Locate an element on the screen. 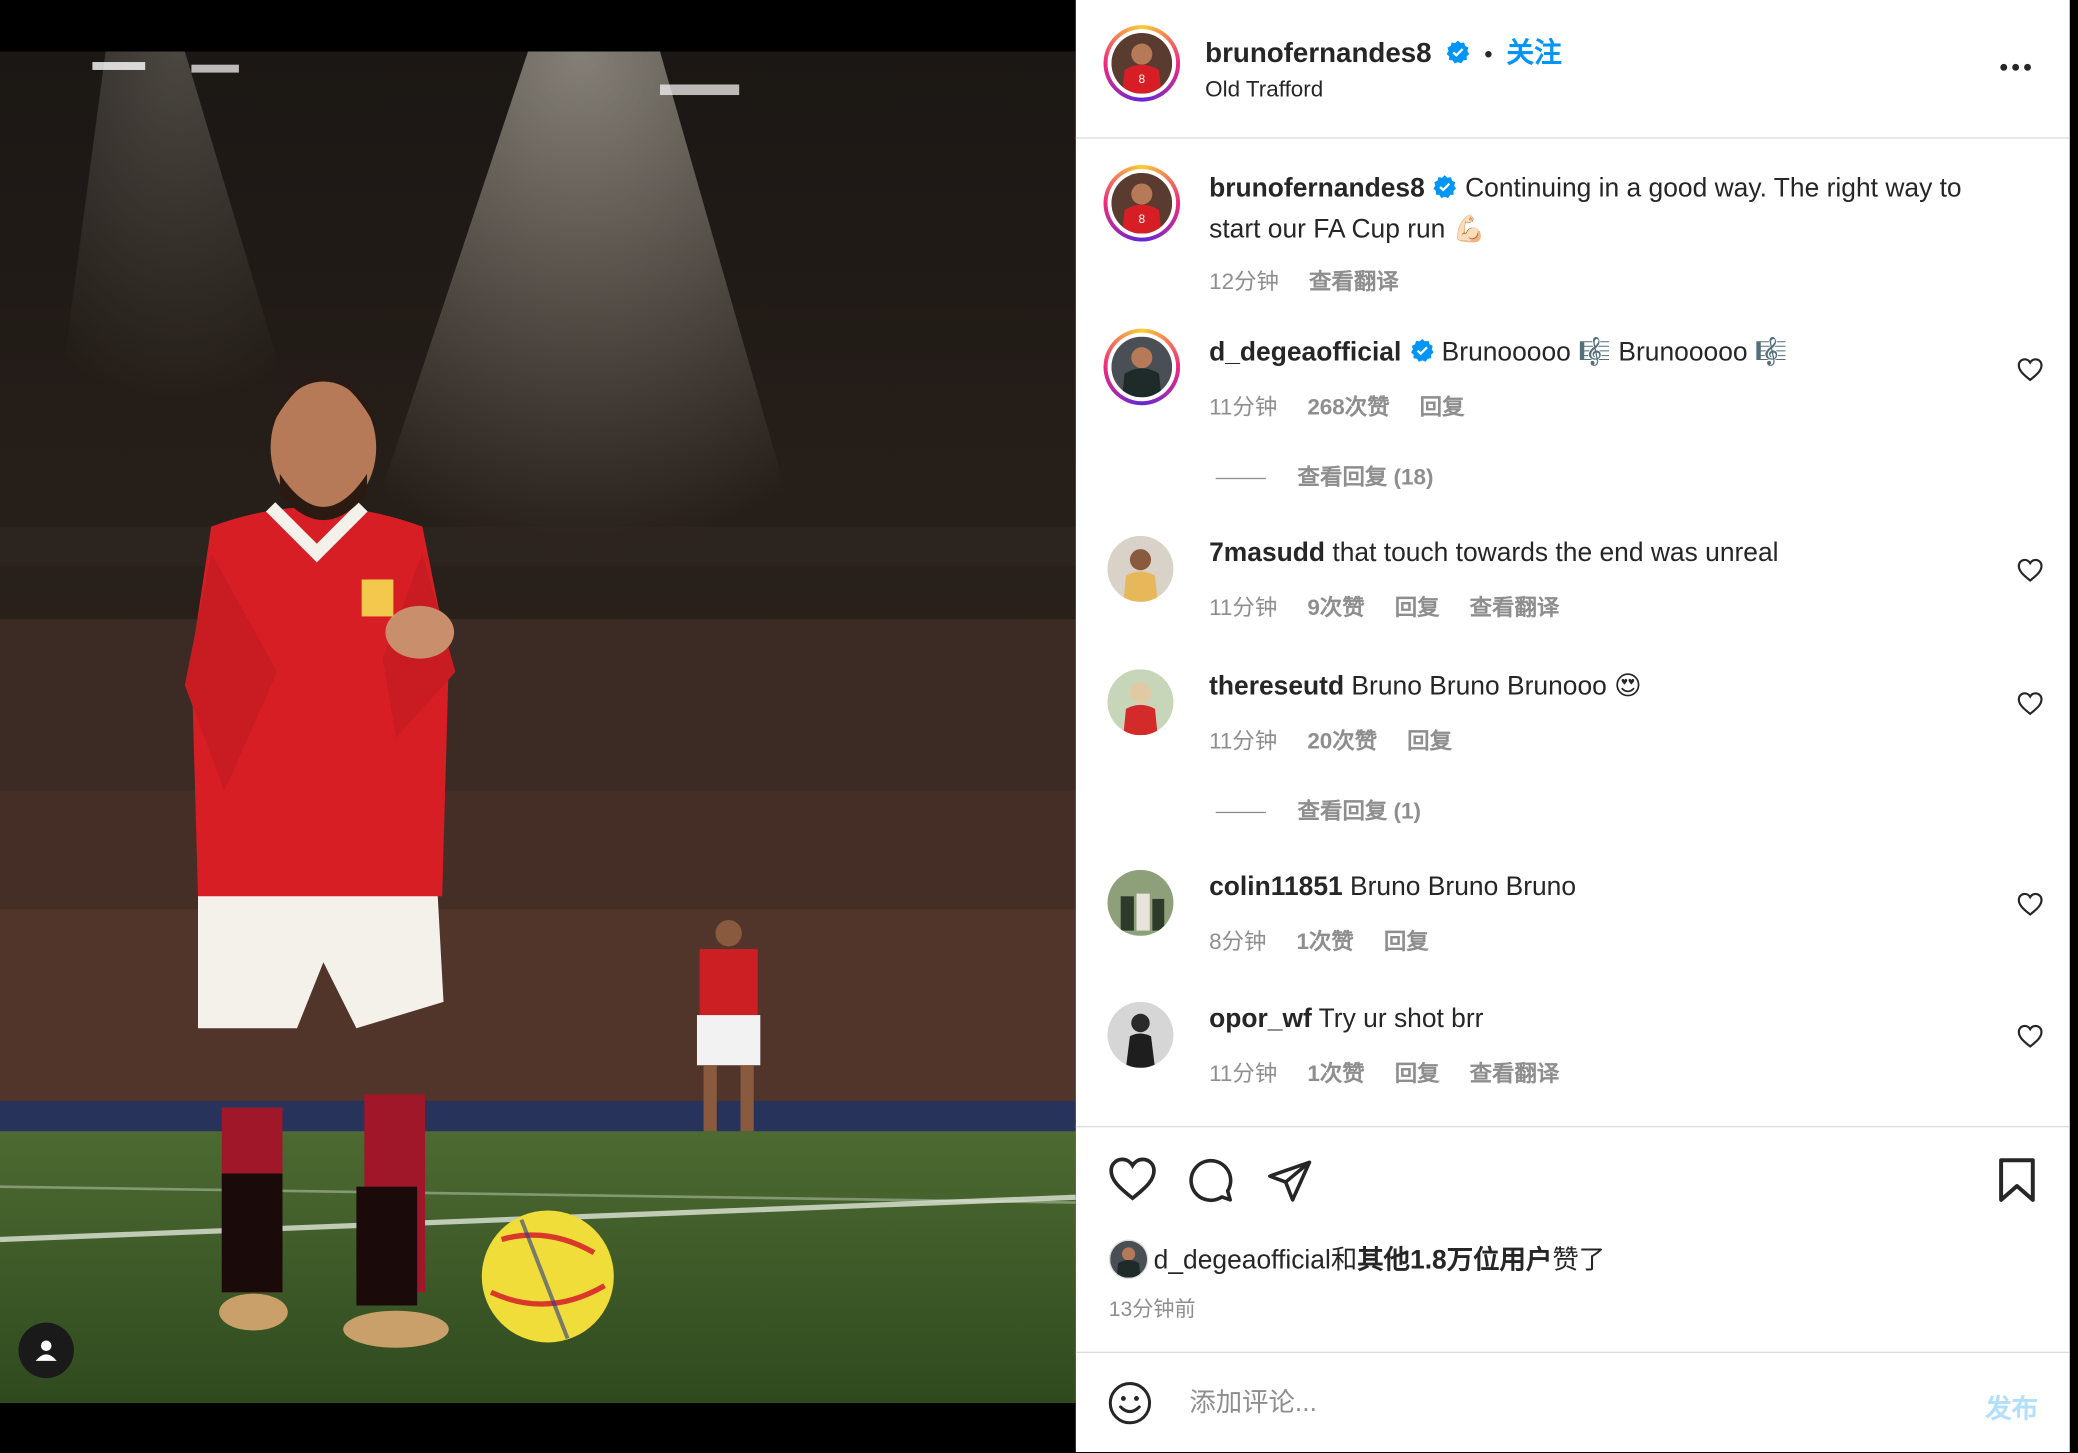 This screenshot has height=1453, width=2078. heart-icon is located at coordinates (1132, 1181).